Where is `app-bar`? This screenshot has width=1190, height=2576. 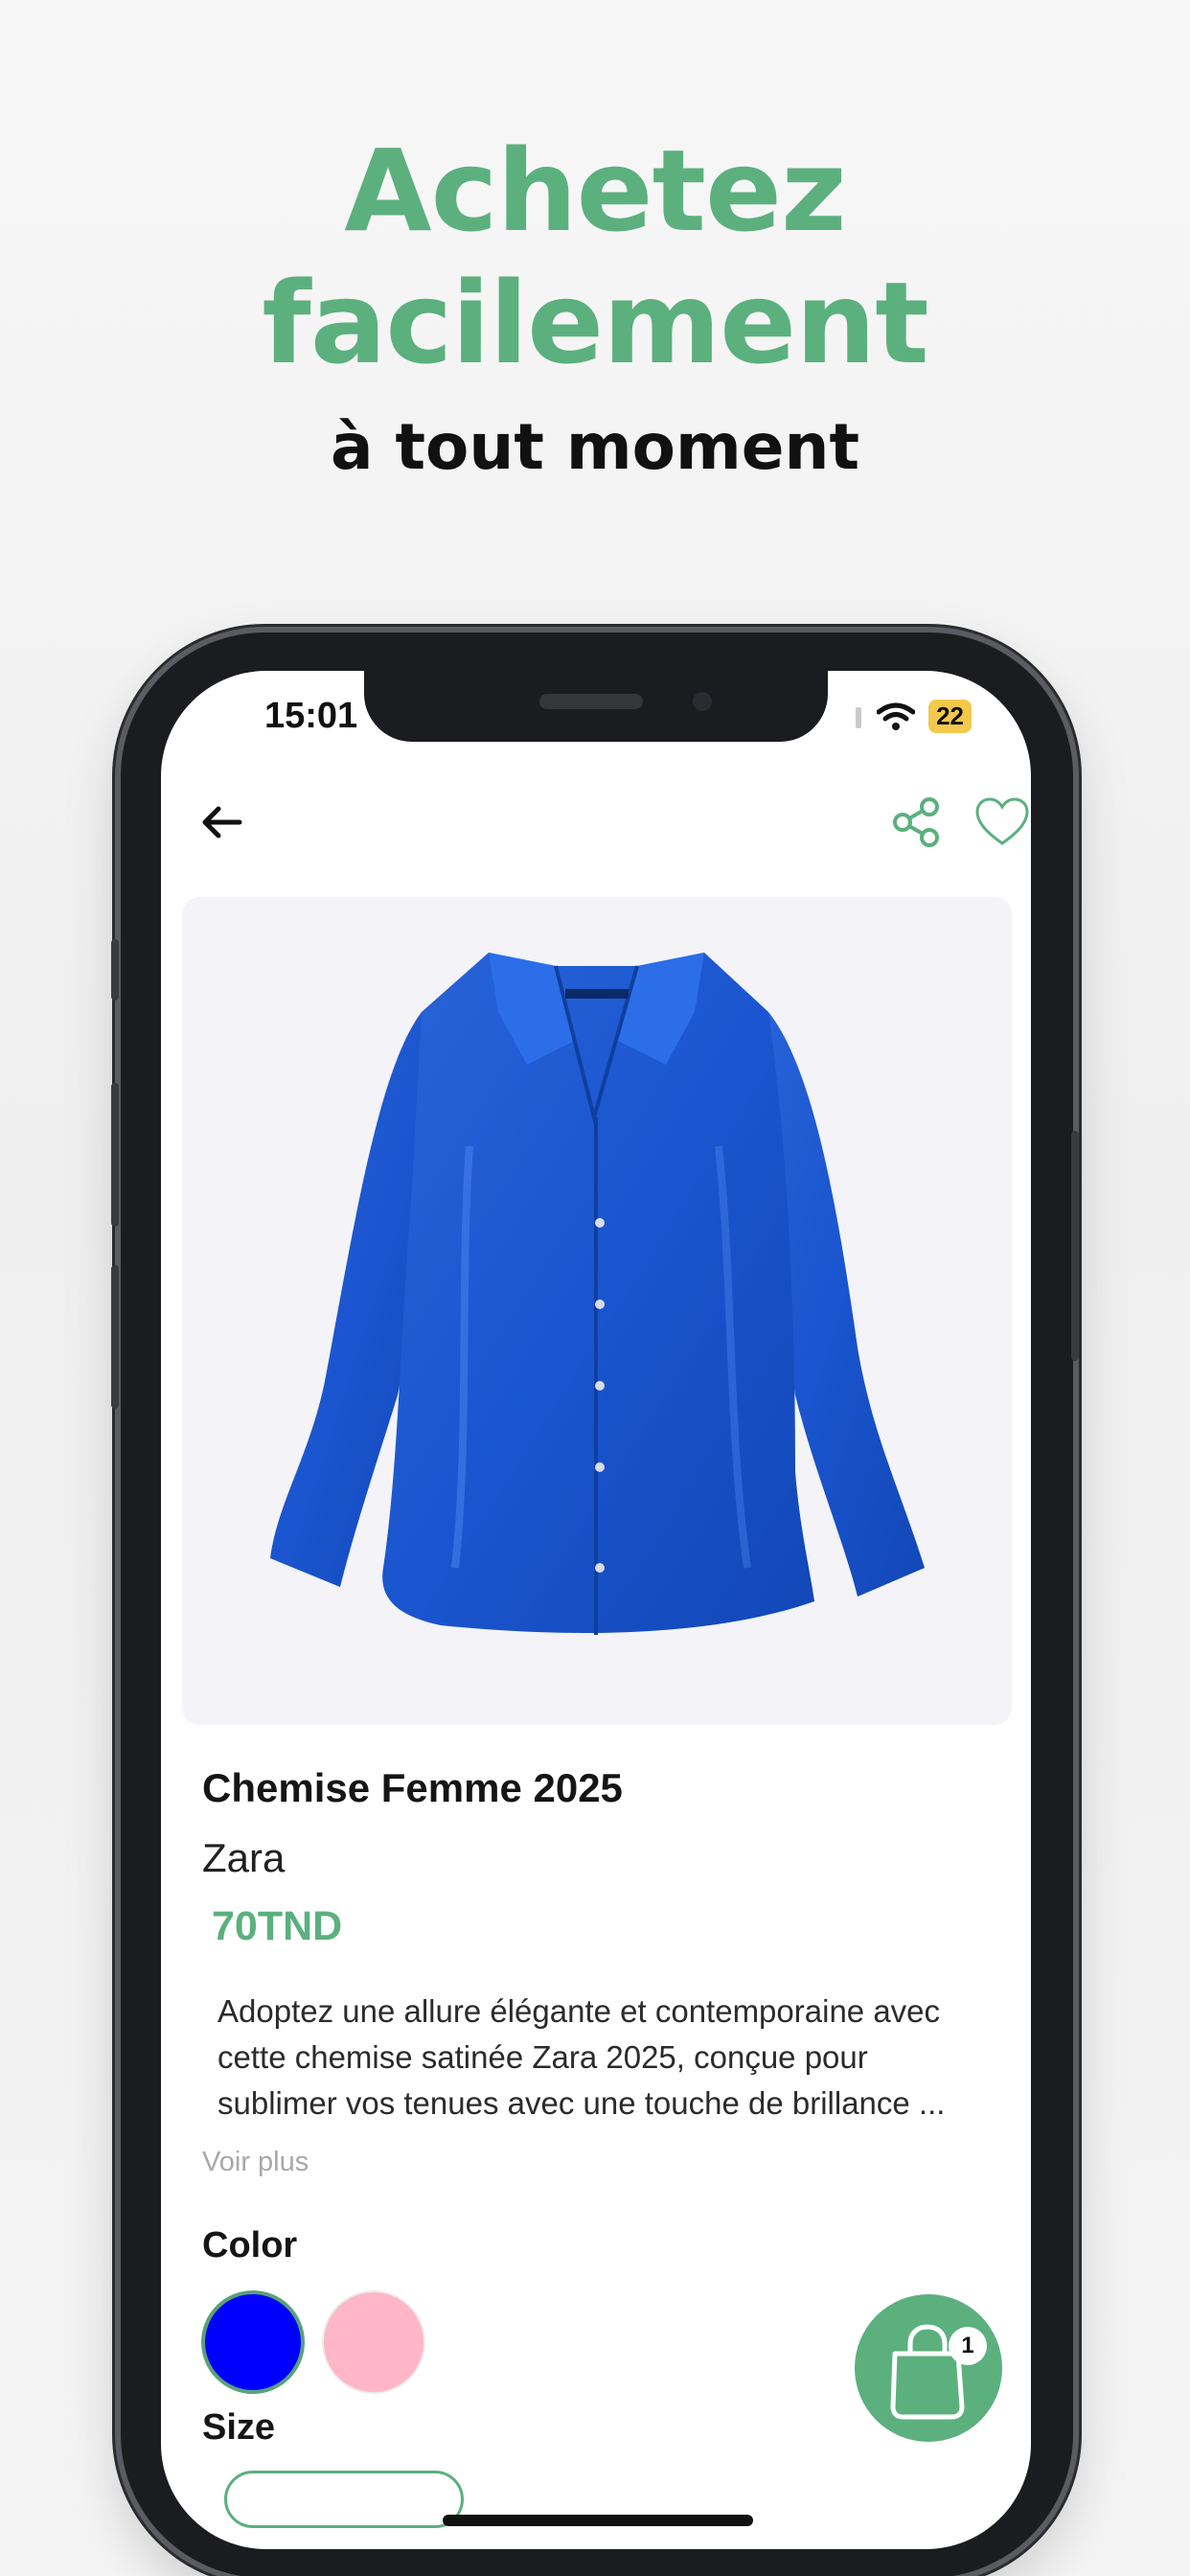
app-bar is located at coordinates (596, 822).